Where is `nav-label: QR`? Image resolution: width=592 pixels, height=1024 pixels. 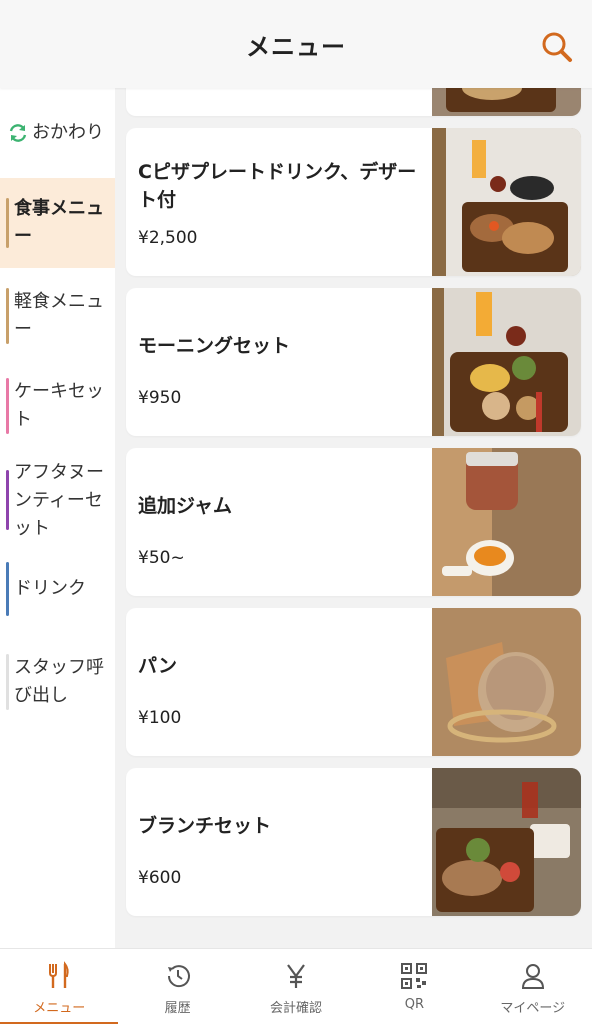 nav-label: QR is located at coordinates (414, 1004).